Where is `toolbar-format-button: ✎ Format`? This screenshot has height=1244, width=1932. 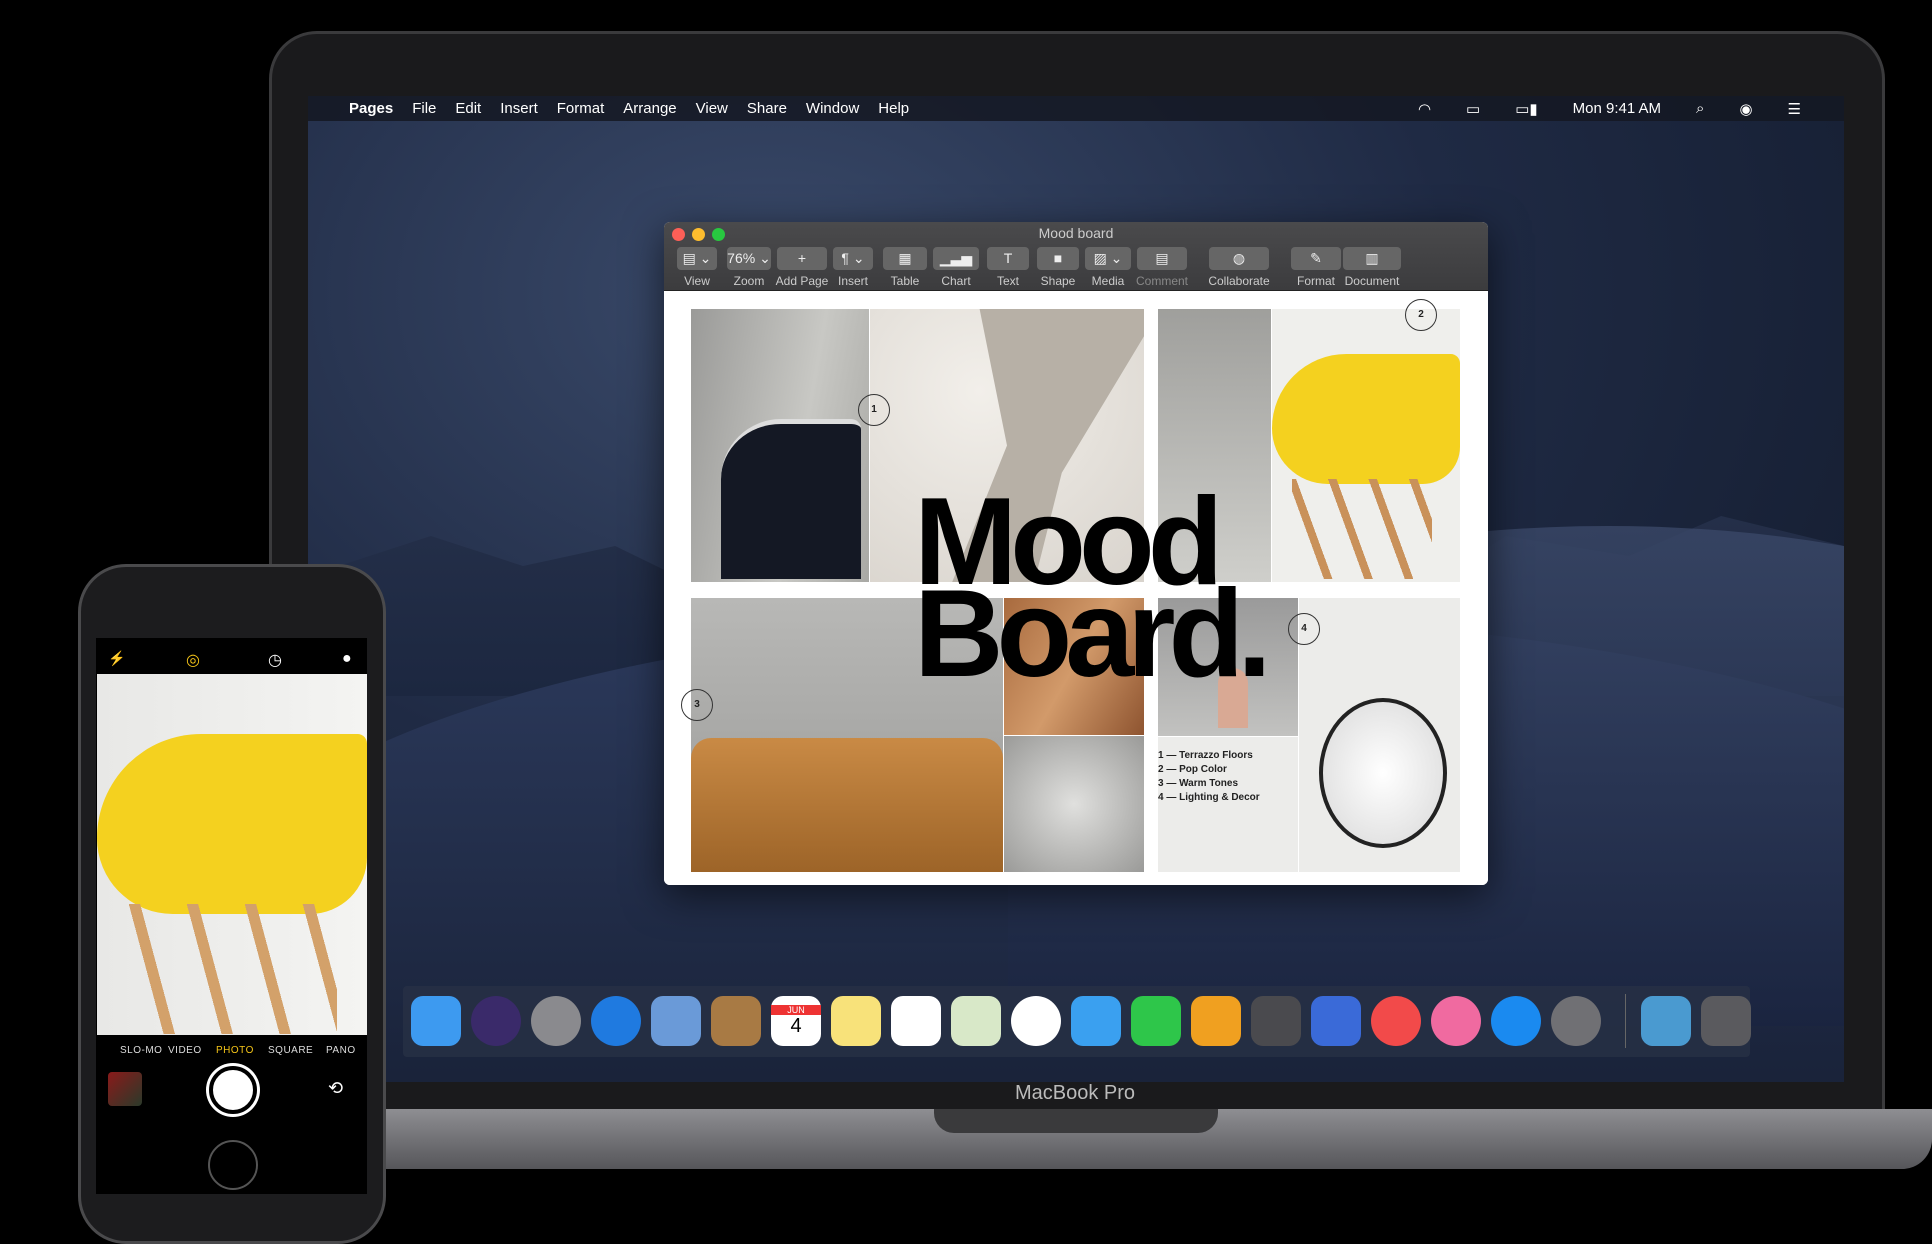
toolbar-format-button: ✎ Format is located at coordinates (1316, 267).